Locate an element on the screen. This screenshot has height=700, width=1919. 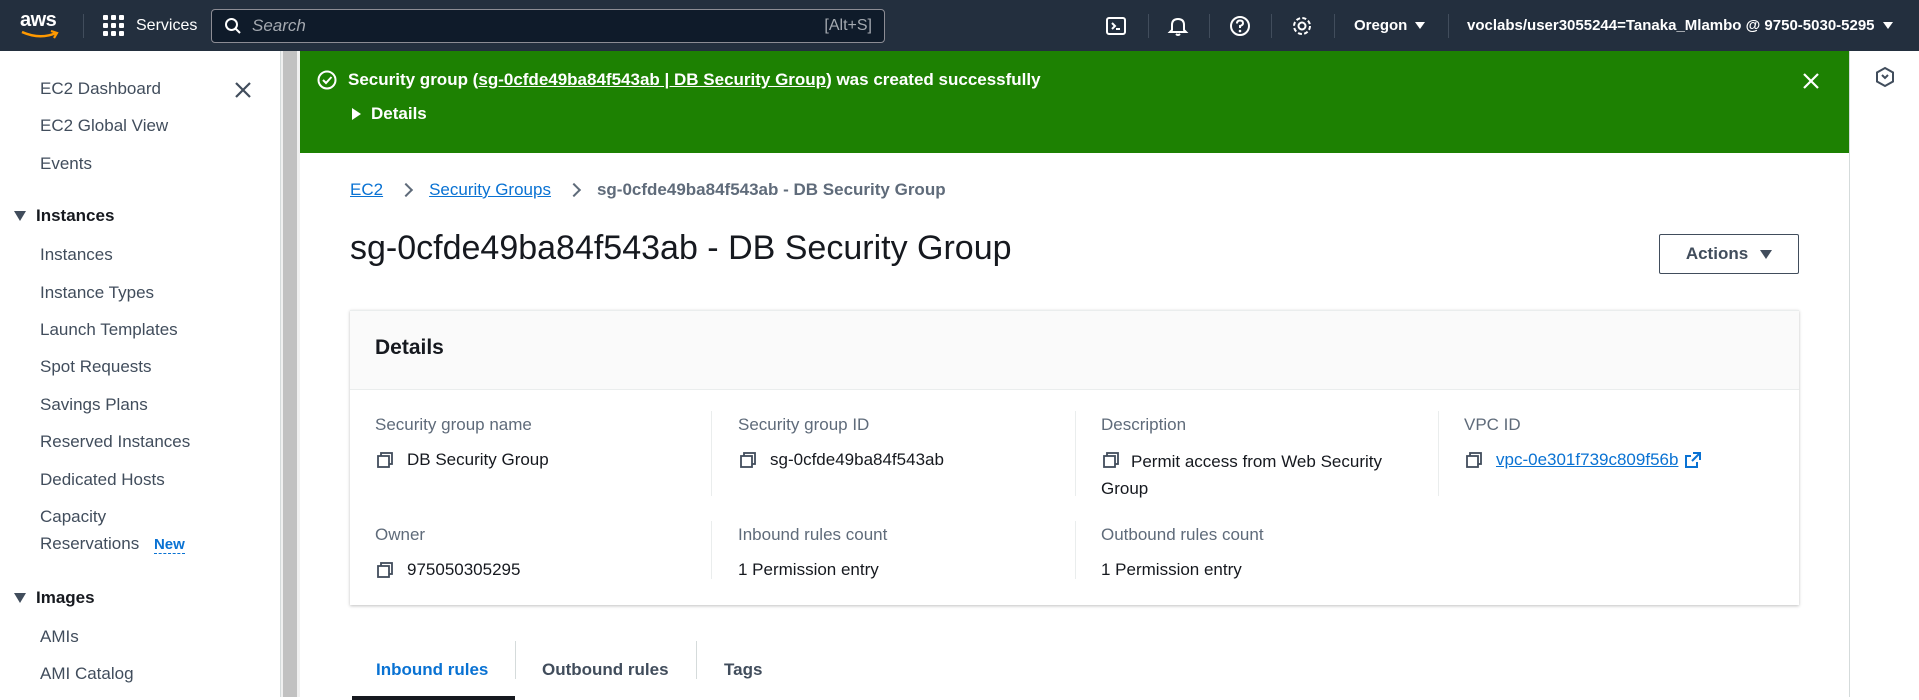
services-menu: Services is located at coordinates (150, 25).